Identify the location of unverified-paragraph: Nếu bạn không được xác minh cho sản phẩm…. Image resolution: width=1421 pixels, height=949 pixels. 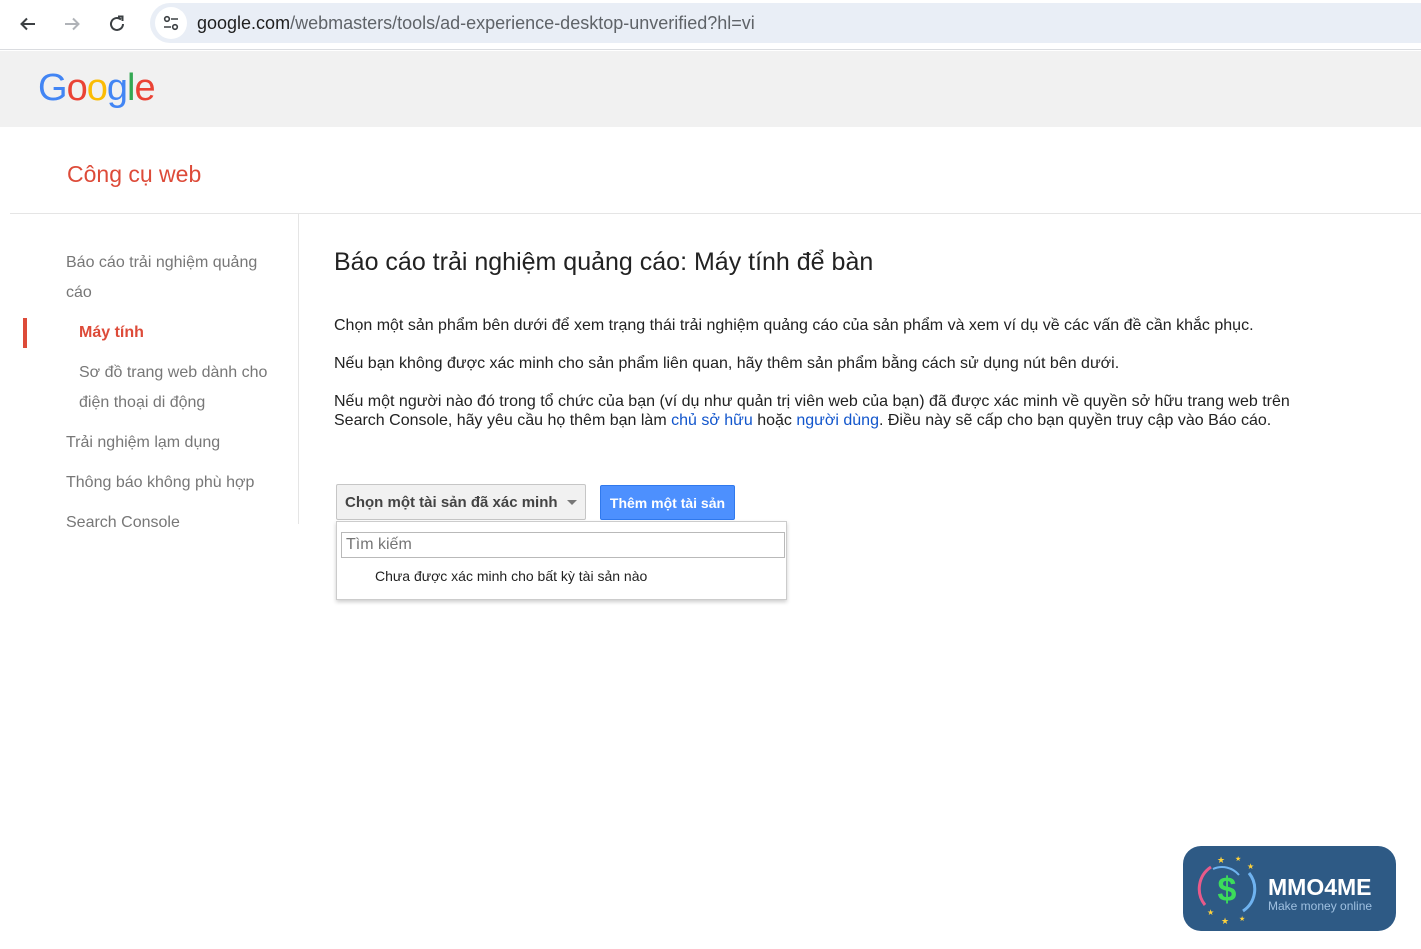
(727, 363).